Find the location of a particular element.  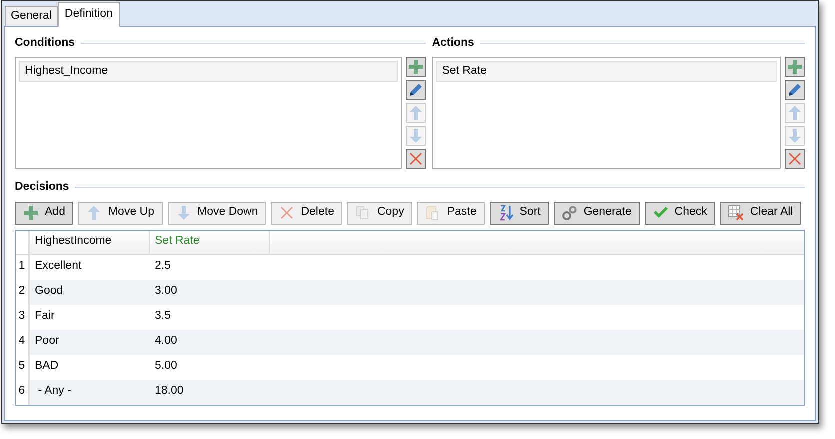

clipboard-icon is located at coordinates (433, 213).